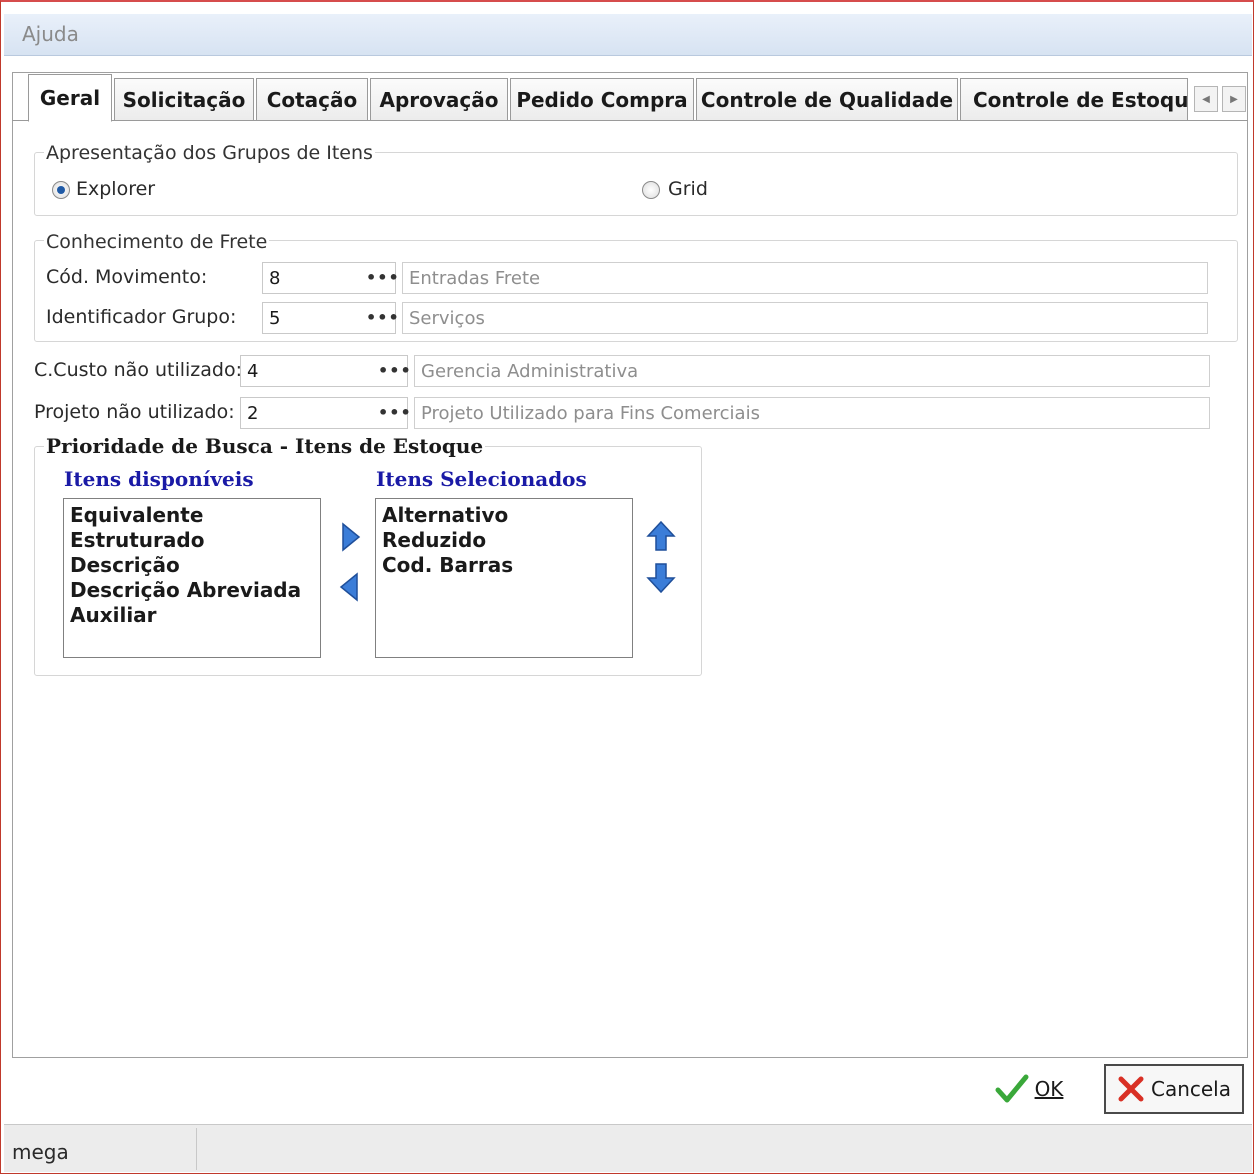  What do you see at coordinates (127, 277) in the screenshot?
I see `movimento-label: Cód. Movimento:` at bounding box center [127, 277].